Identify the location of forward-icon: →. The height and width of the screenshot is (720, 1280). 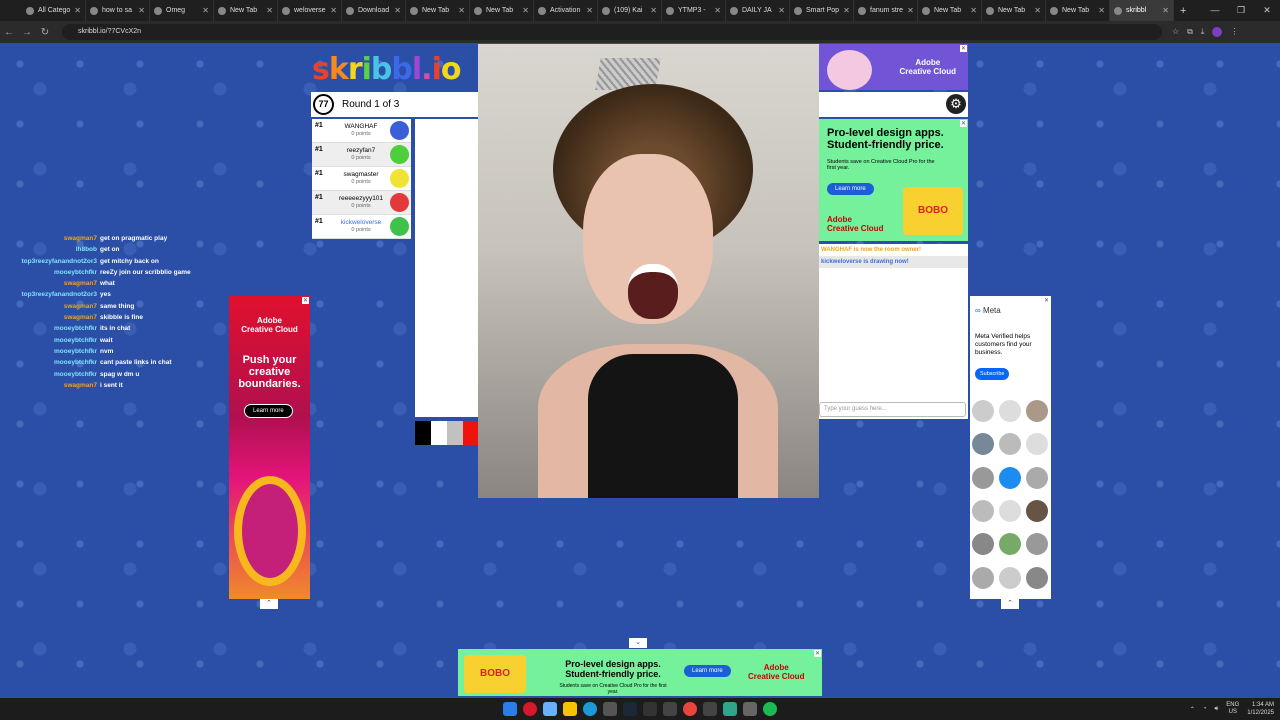
(27, 32).